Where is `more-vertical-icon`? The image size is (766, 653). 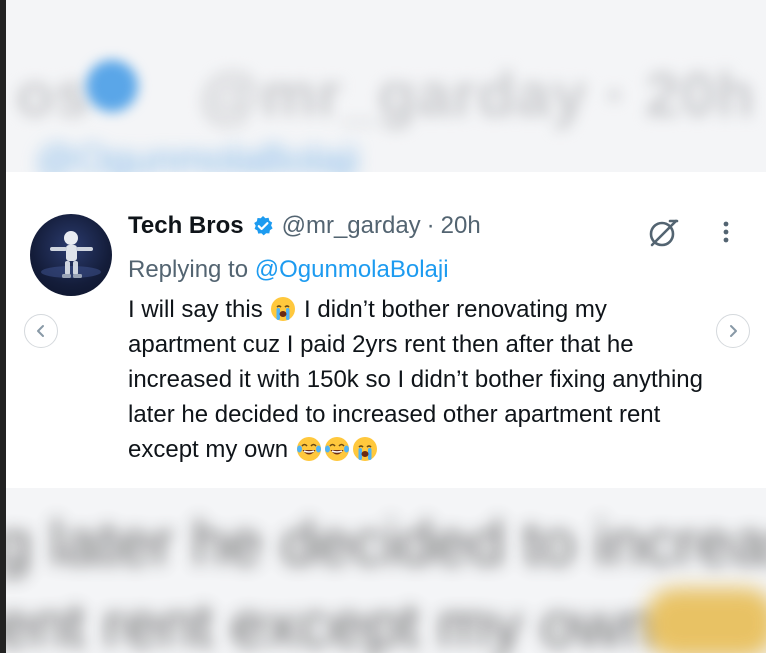
more-vertical-icon is located at coordinates (726, 233).